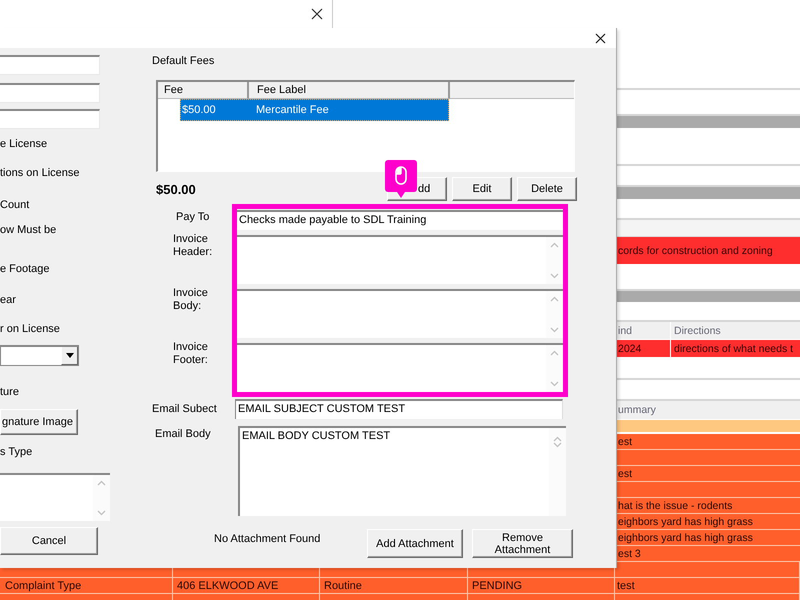 This screenshot has height=600, width=800. What do you see at coordinates (191, 354) in the screenshot?
I see `field-label: Invoice Footer:` at bounding box center [191, 354].